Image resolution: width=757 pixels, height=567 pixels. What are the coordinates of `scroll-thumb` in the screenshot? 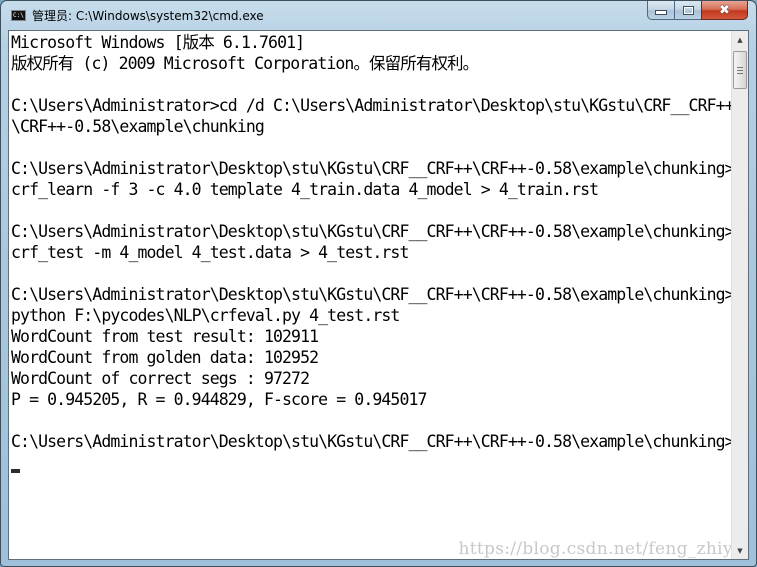 It's located at (740, 70).